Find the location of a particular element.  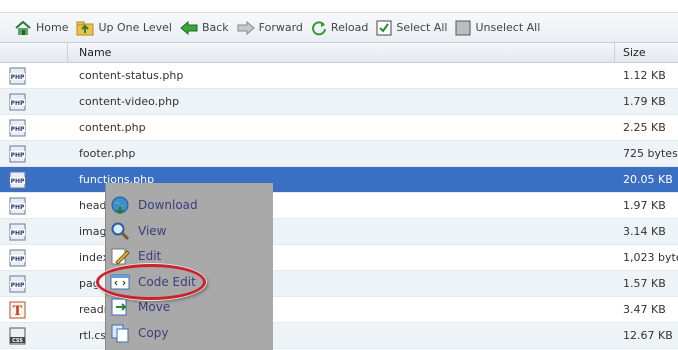

text-file-icon: T is located at coordinates (17, 310).